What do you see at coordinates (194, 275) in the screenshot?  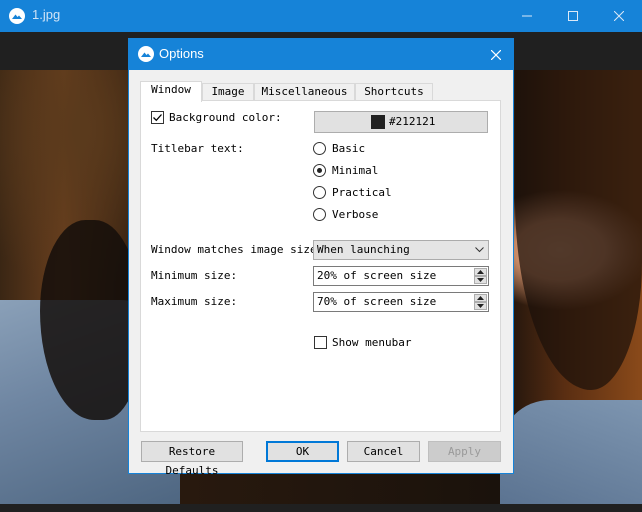 I see `minimum-size-label: Minimum size:` at bounding box center [194, 275].